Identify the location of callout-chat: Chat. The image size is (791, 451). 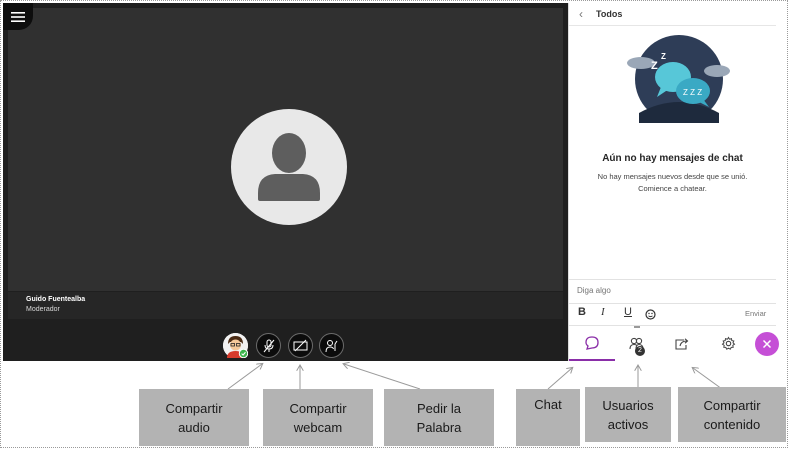
(548, 417).